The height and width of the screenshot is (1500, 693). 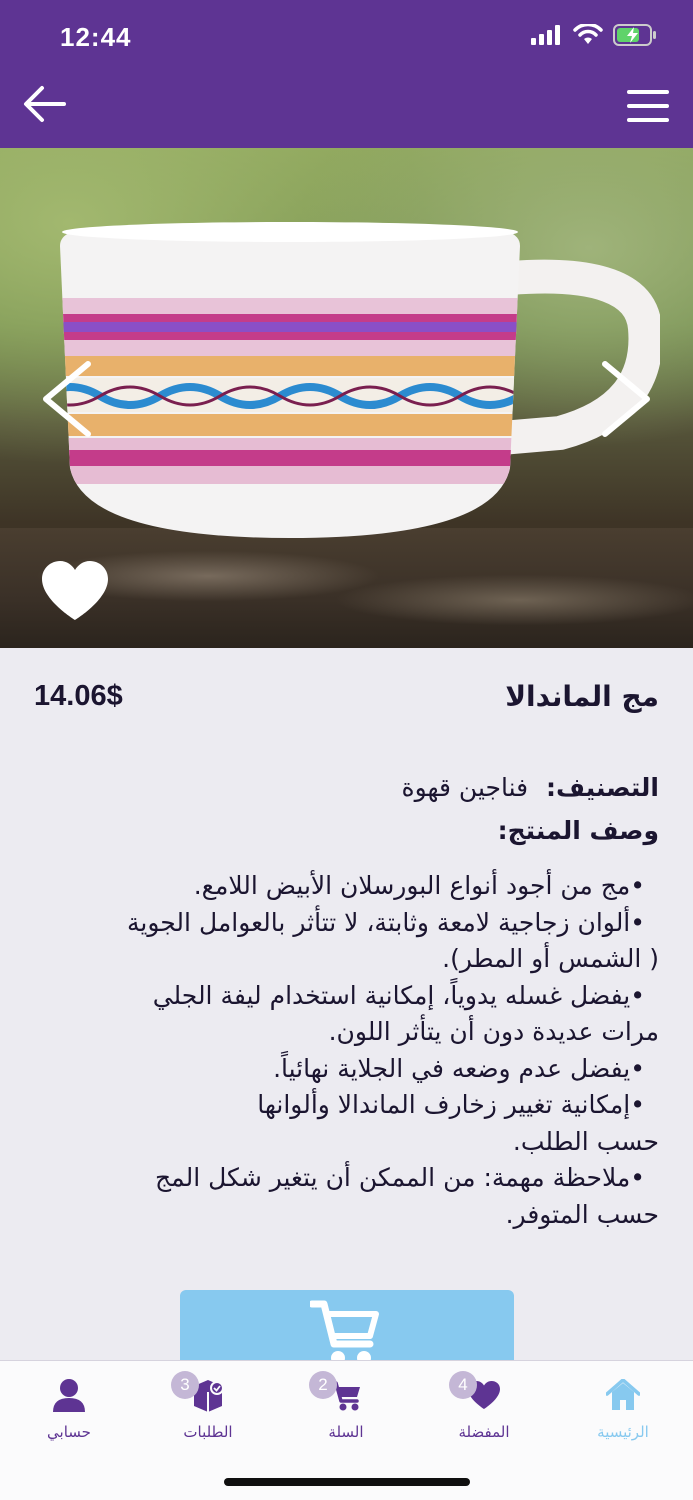 I want to click on tab-favorites: 4 المفضلة, so click(x=484, y=1409).